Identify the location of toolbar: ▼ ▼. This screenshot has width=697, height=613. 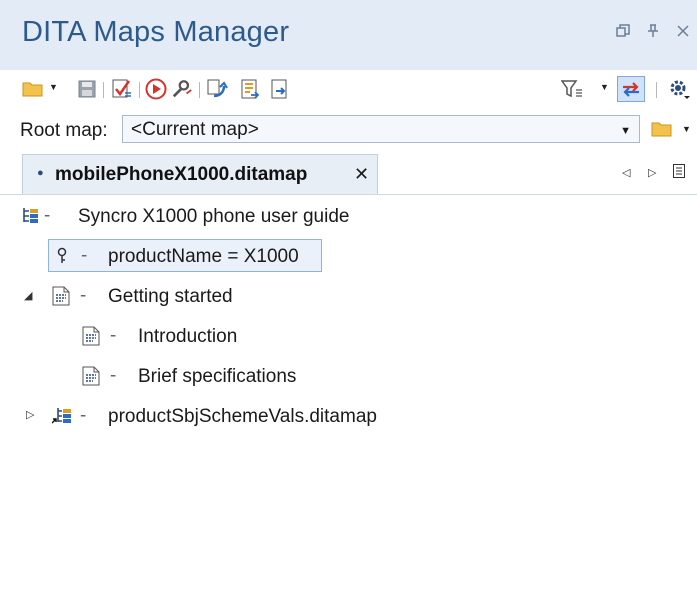
(348, 89).